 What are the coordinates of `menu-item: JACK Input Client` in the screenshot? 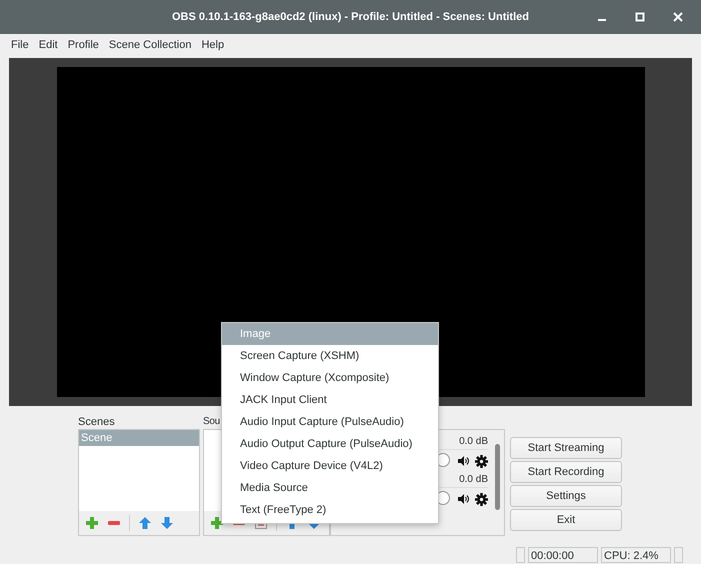 It's located at (330, 400).